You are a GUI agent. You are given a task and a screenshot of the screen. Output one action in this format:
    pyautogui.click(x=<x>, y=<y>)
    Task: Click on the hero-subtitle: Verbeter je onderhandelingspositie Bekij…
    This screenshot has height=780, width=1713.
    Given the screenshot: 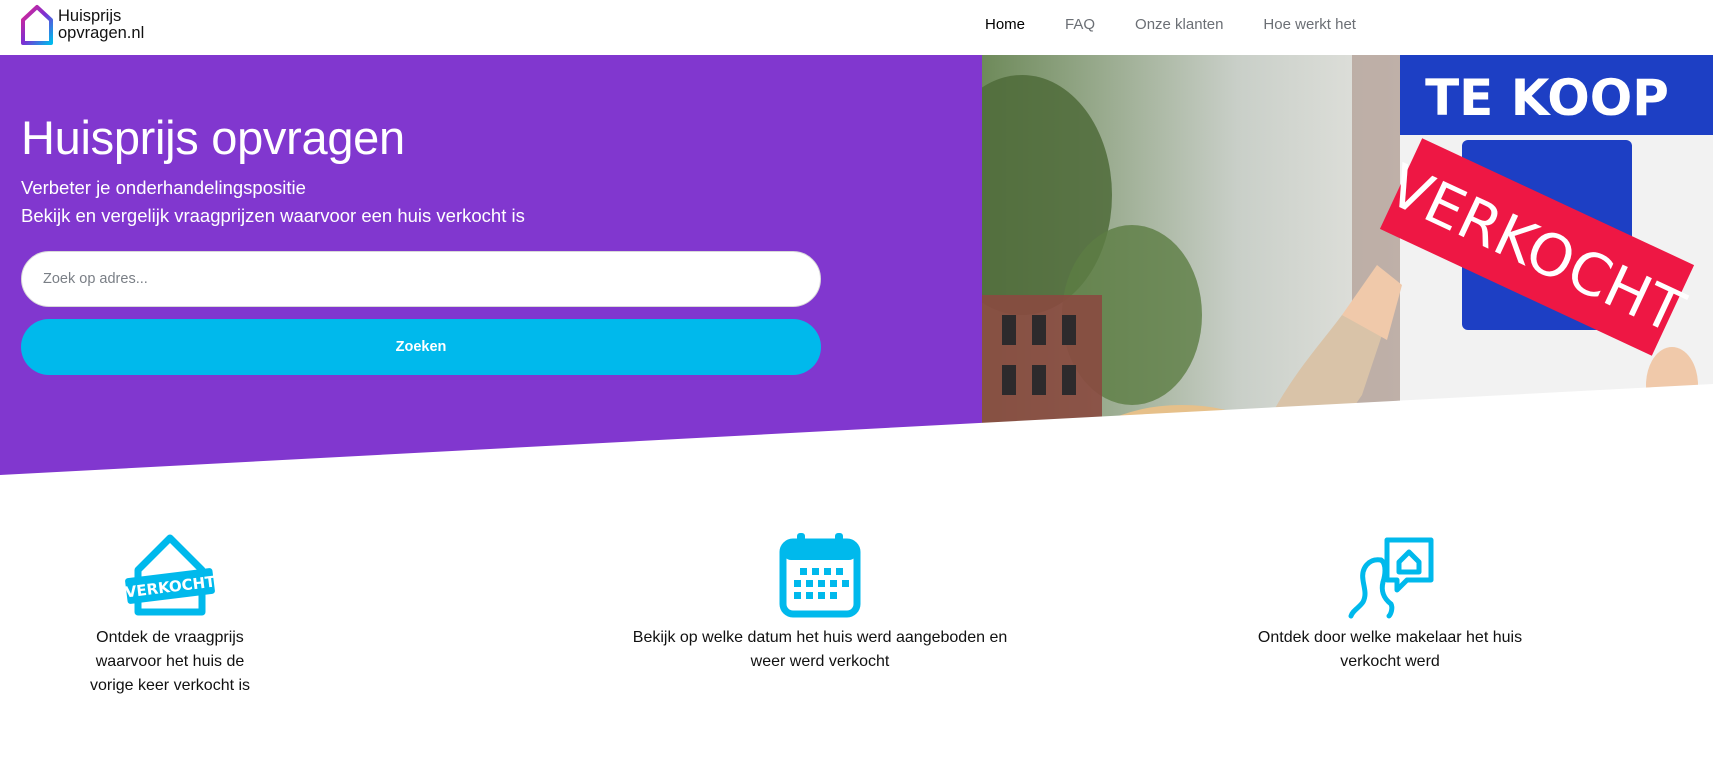 What is the action you would take?
    pyautogui.click(x=421, y=202)
    